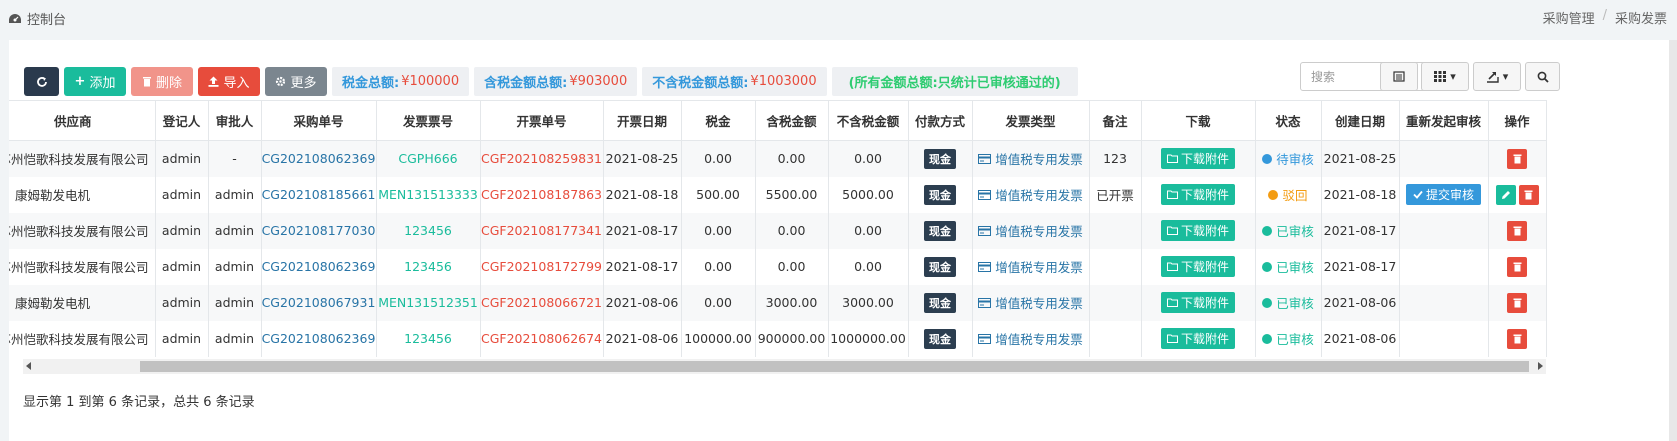  What do you see at coordinates (229, 81) in the screenshot?
I see `import-button: 导入` at bounding box center [229, 81].